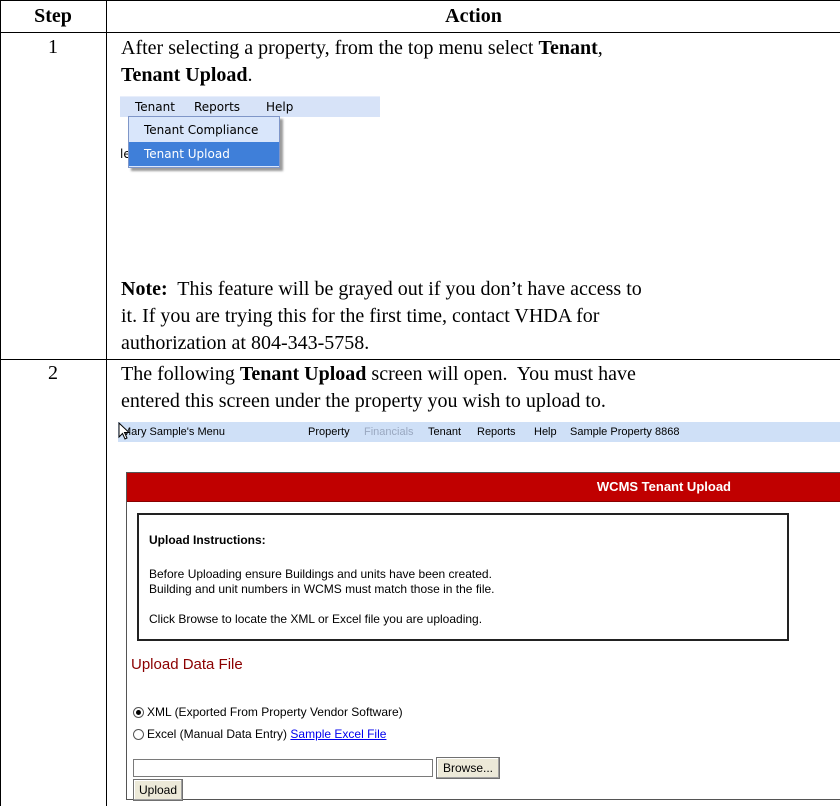  What do you see at coordinates (420, 32) in the screenshot?
I see `header-row-divider` at bounding box center [420, 32].